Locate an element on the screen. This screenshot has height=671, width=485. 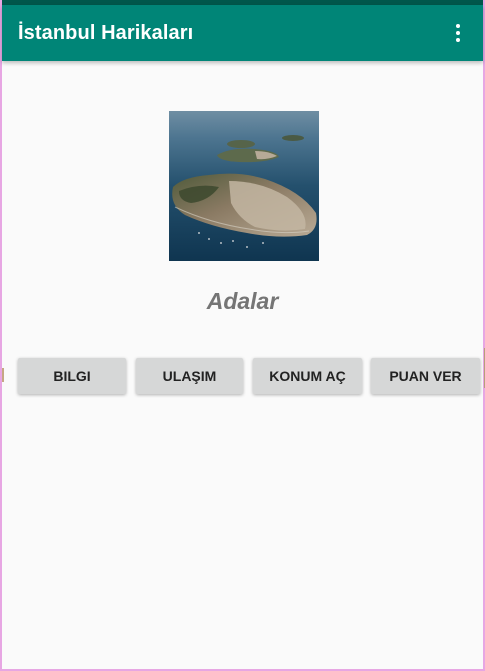
info-button: BILGI is located at coordinates (72, 376).